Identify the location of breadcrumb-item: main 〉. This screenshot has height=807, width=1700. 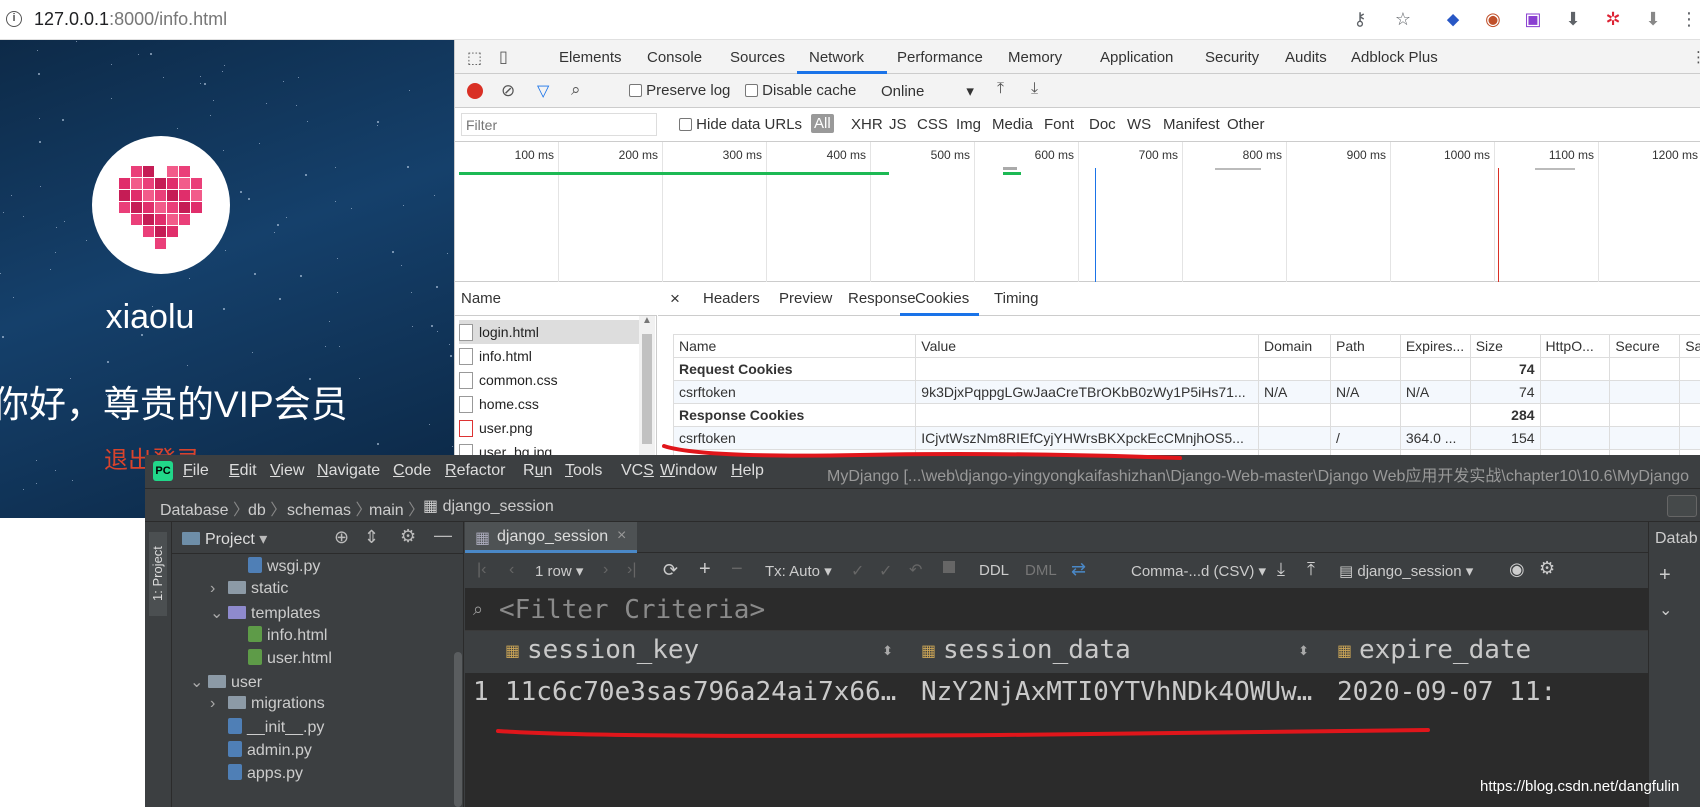
(396, 508).